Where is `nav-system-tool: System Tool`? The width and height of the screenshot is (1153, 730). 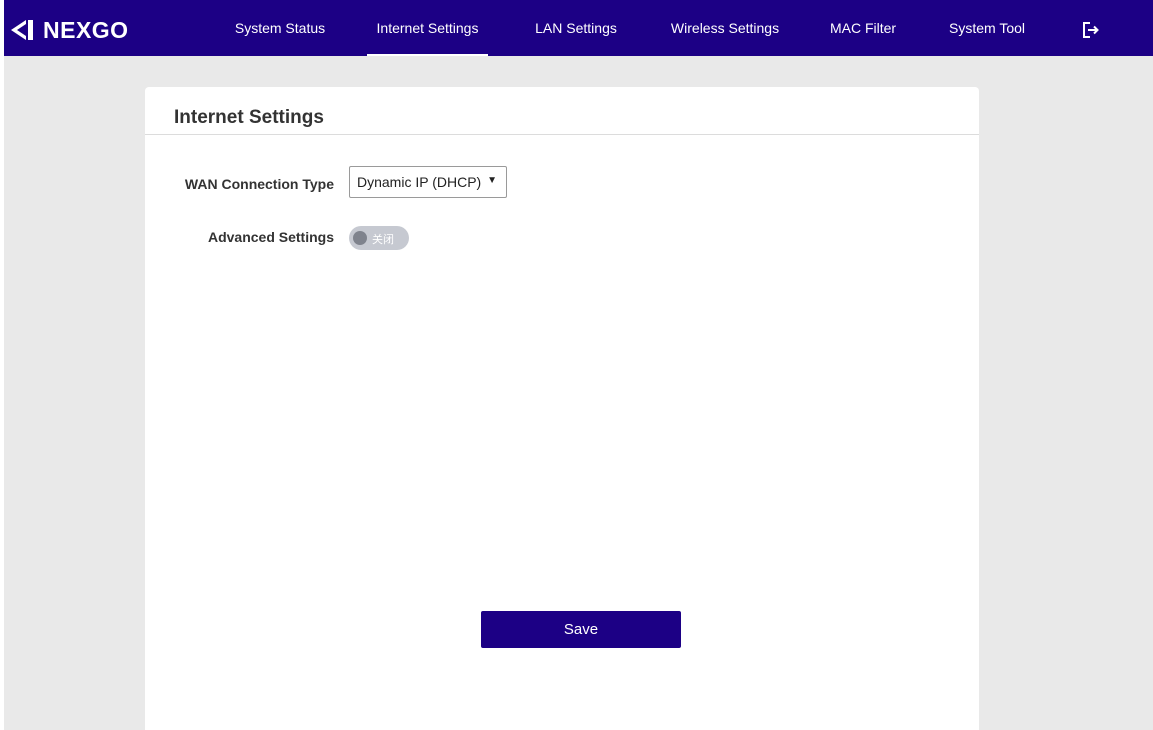 nav-system-tool: System Tool is located at coordinates (987, 28).